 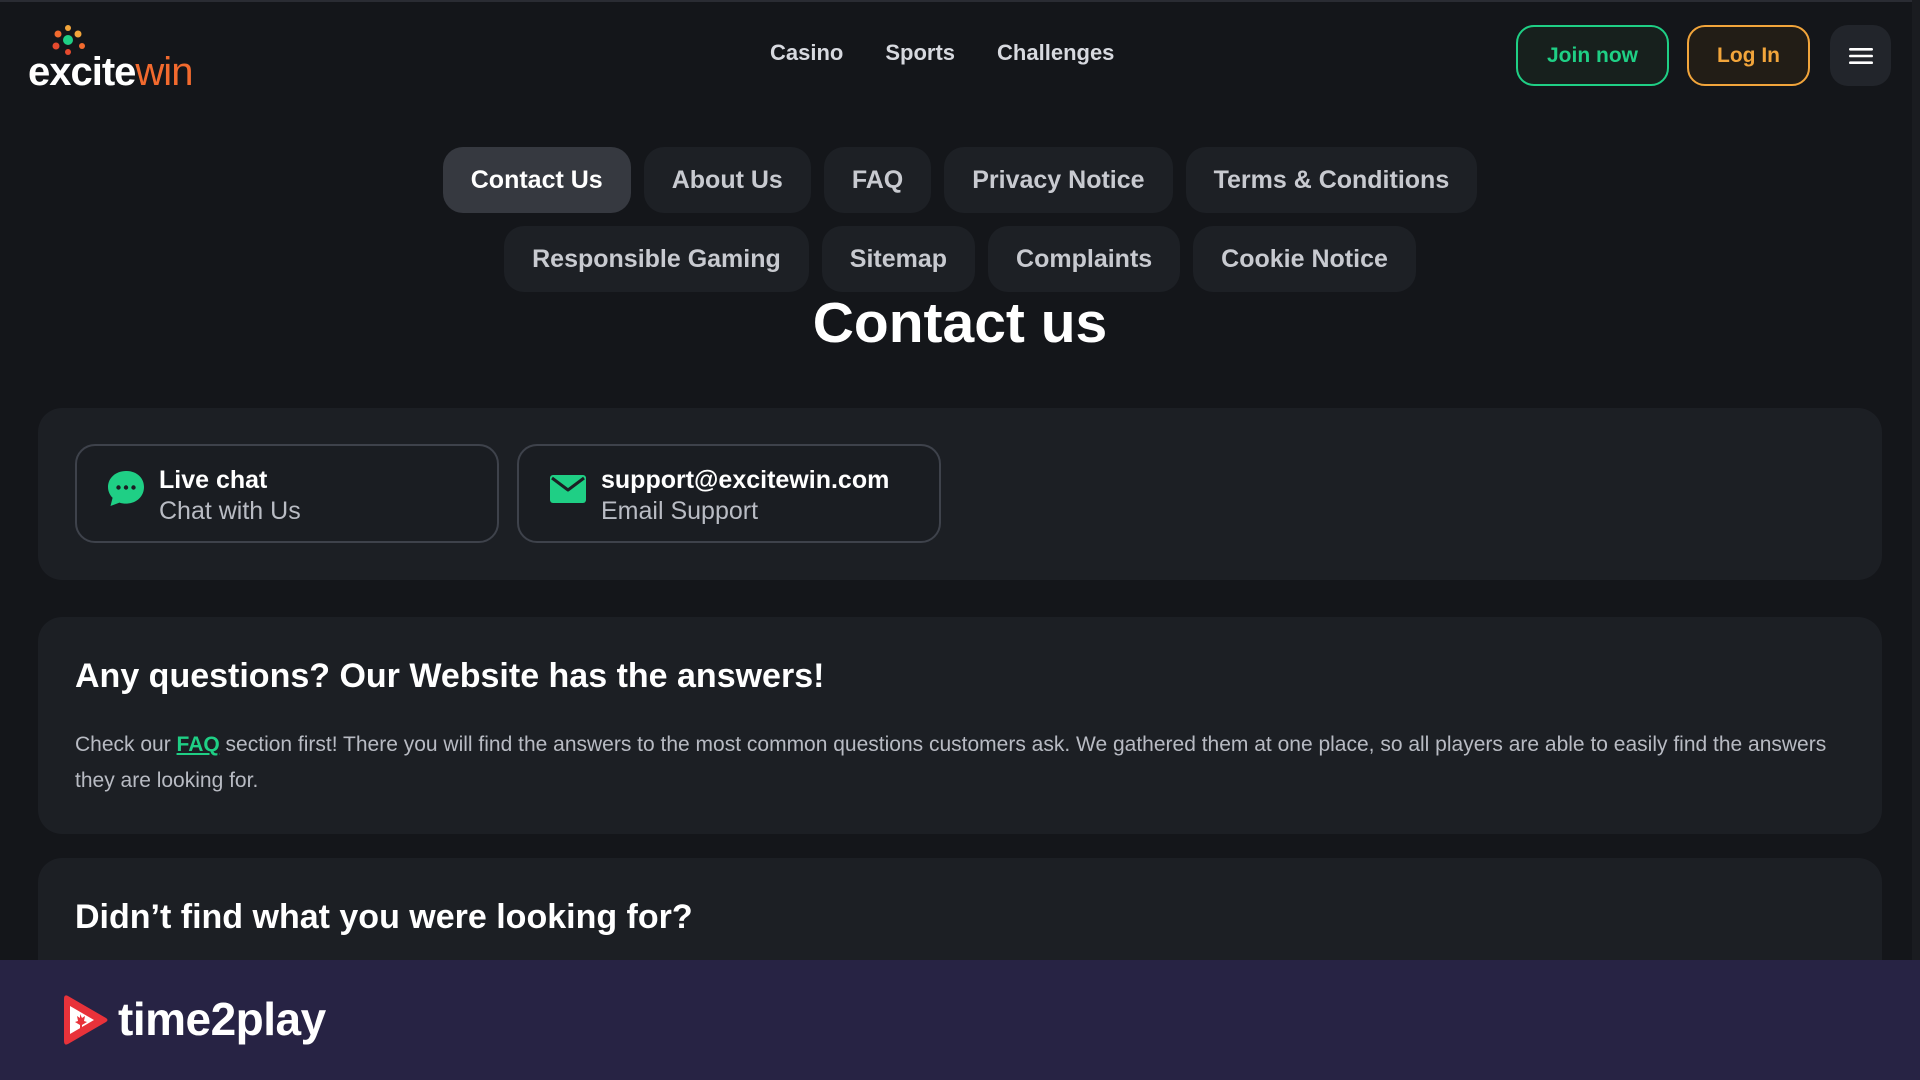 What do you see at coordinates (960, 1020) in the screenshot?
I see `time2play-banner: time2play` at bounding box center [960, 1020].